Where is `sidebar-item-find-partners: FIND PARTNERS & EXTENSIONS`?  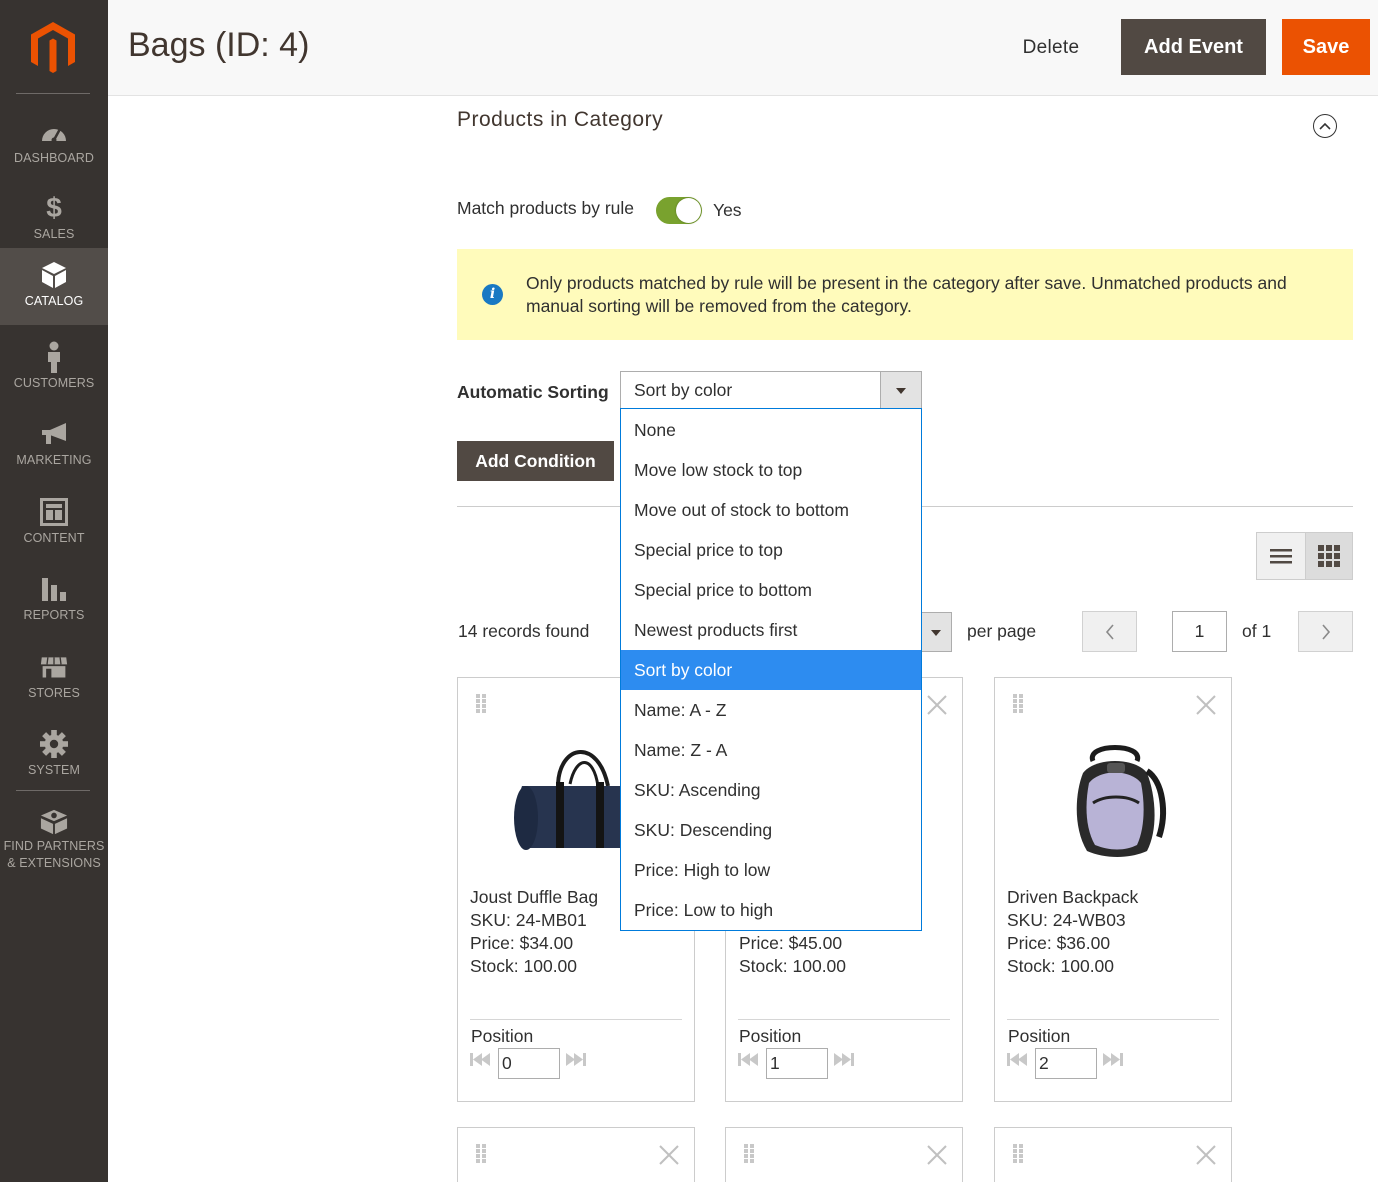
sidebar-item-find-partners: FIND PARTNERS & EXTENSIONS is located at coordinates (54, 838).